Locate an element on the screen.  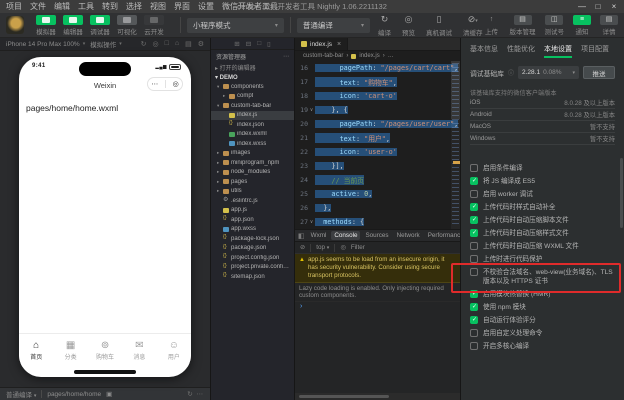
toolbar-right-button: ≡ 通知 is located at coordinates (582, 25).